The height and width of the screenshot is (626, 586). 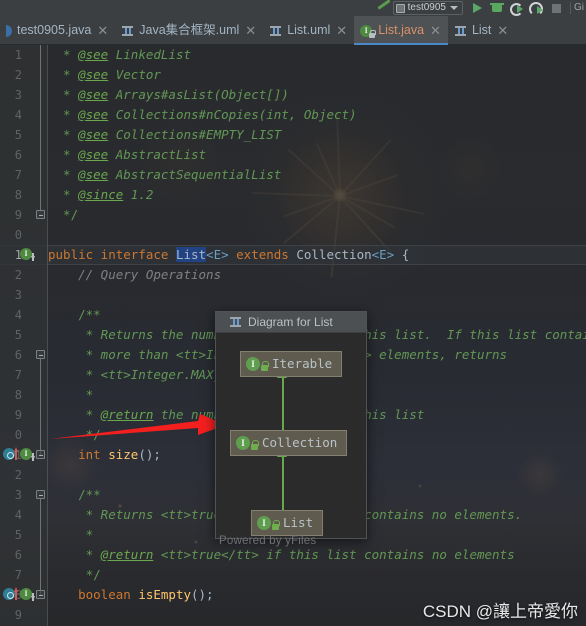 I want to click on popup-title-label: Diagram for List, so click(x=290, y=321).